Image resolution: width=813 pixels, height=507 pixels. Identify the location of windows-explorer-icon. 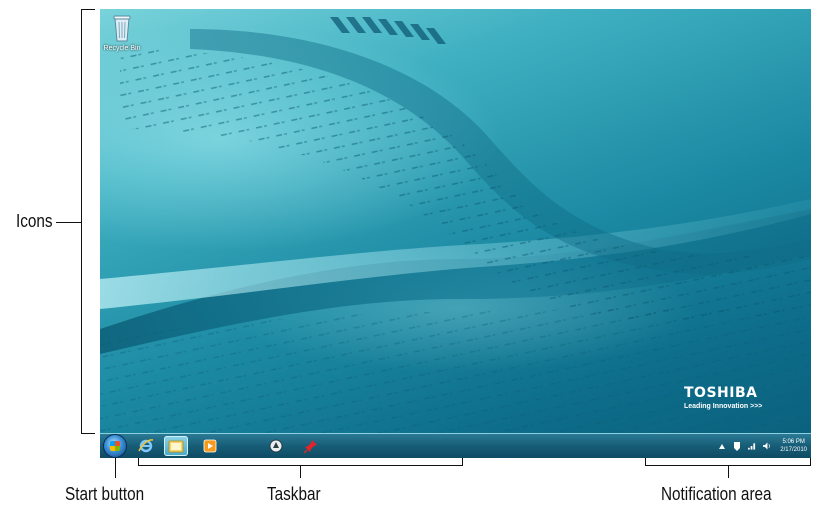
(176, 446).